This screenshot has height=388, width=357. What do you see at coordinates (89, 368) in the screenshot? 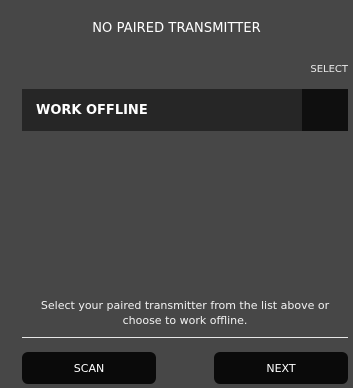
I see `scan-button: SCAN` at bounding box center [89, 368].